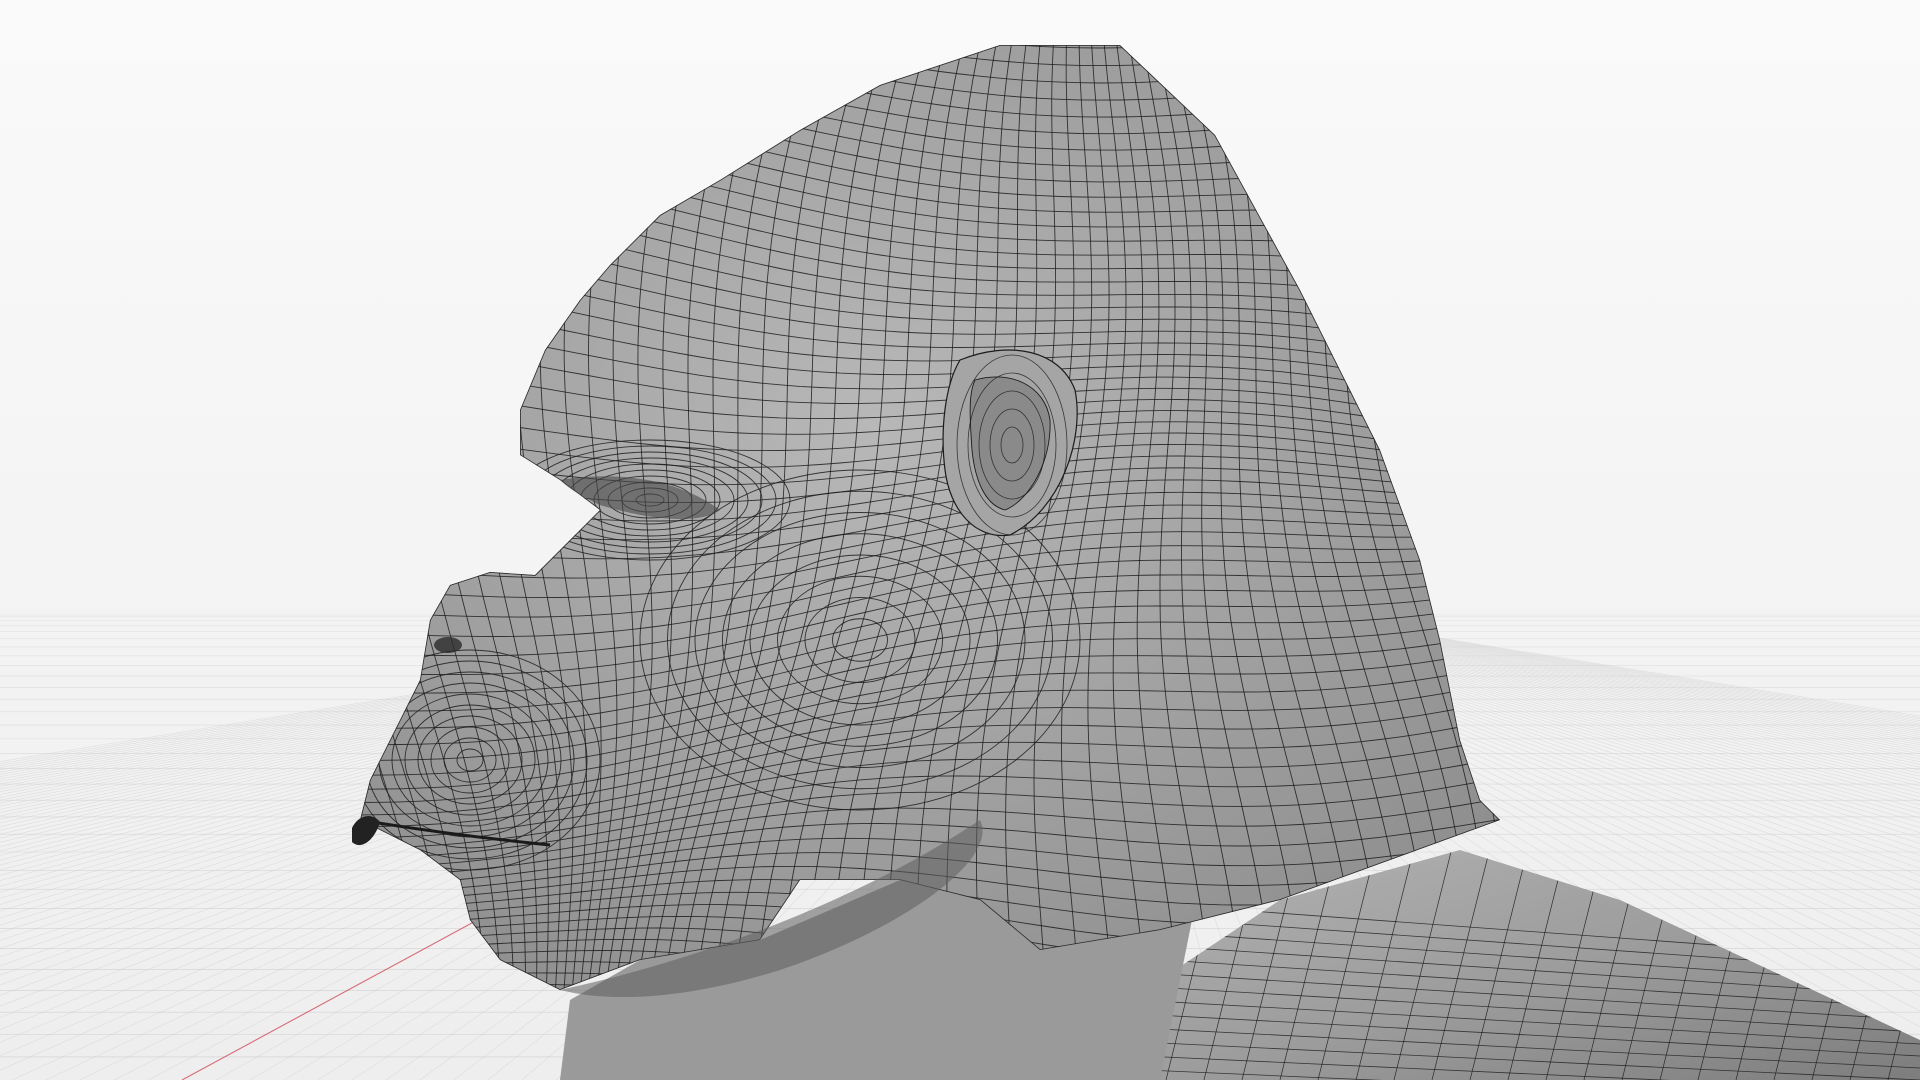 The image size is (1920, 1080). What do you see at coordinates (448, 645) in the screenshot?
I see `nostril` at bounding box center [448, 645].